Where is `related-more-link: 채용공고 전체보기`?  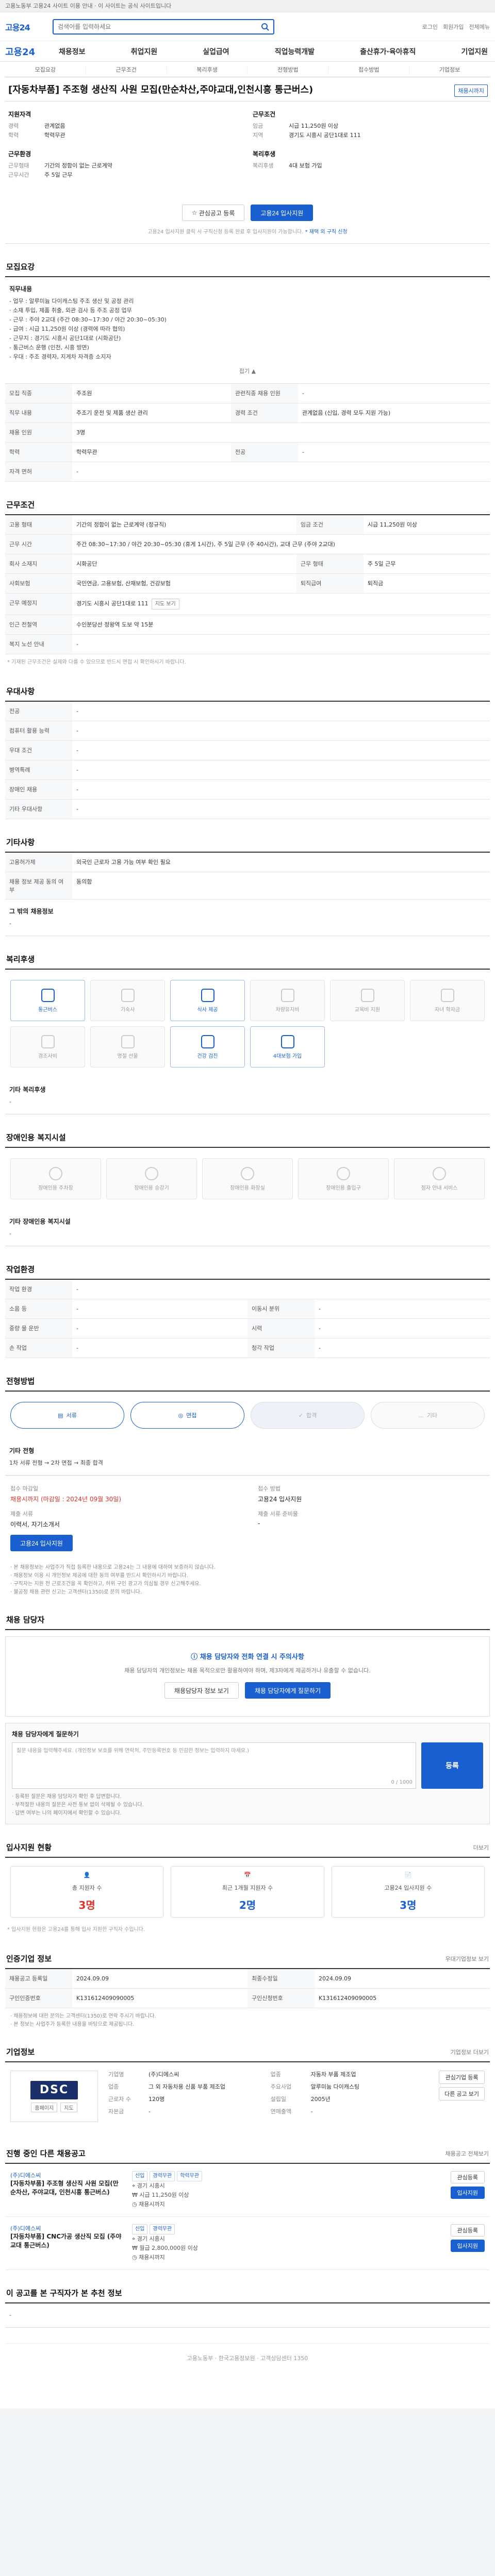 related-more-link: 채용공고 전체보기 is located at coordinates (468, 2153).